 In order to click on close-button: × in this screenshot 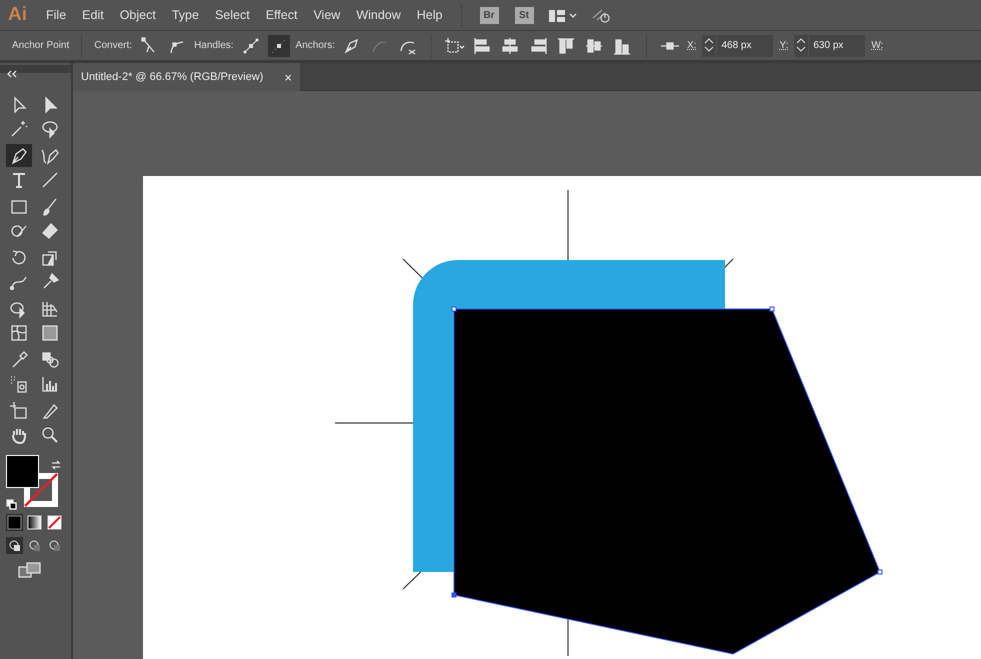, I will do `click(288, 77)`.